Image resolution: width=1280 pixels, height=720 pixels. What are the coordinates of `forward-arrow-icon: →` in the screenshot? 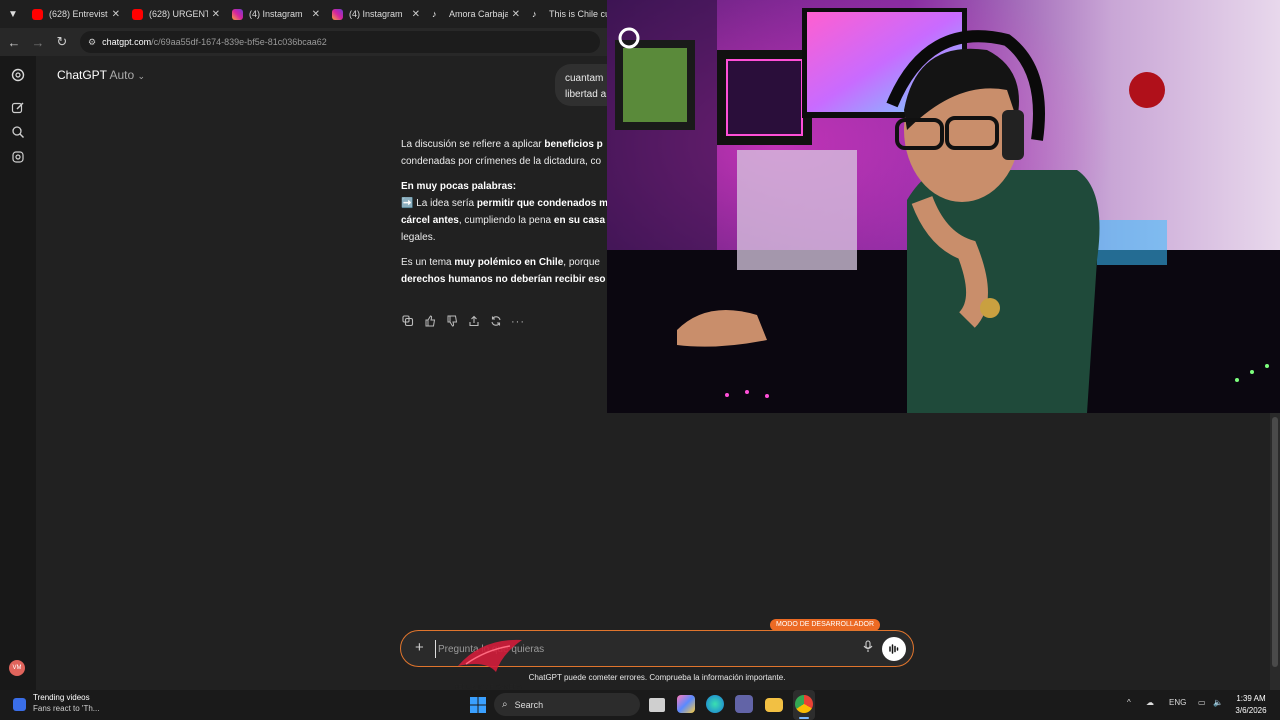 It's located at (38, 42).